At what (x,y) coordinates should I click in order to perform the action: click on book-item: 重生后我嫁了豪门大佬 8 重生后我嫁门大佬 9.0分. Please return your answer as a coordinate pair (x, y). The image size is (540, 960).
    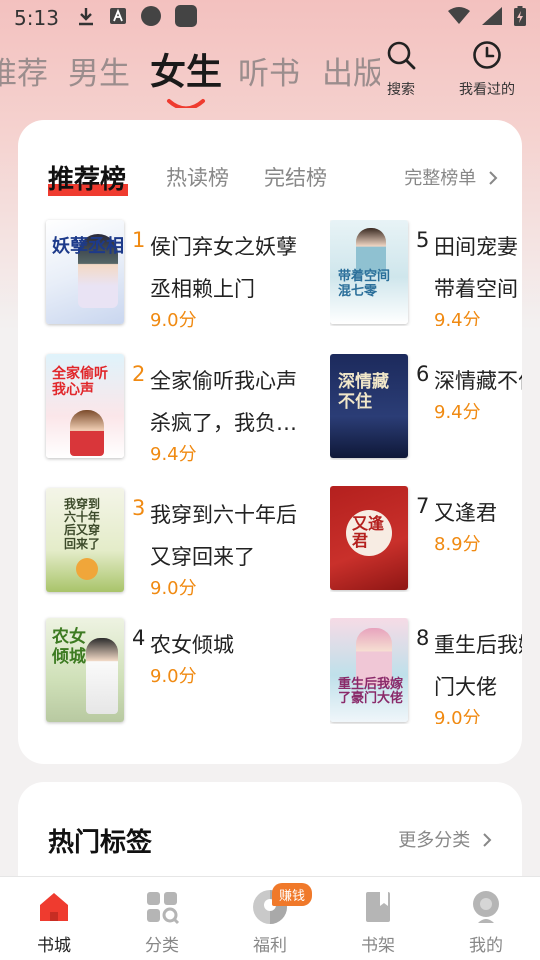
    Looking at the image, I should click on (426, 671).